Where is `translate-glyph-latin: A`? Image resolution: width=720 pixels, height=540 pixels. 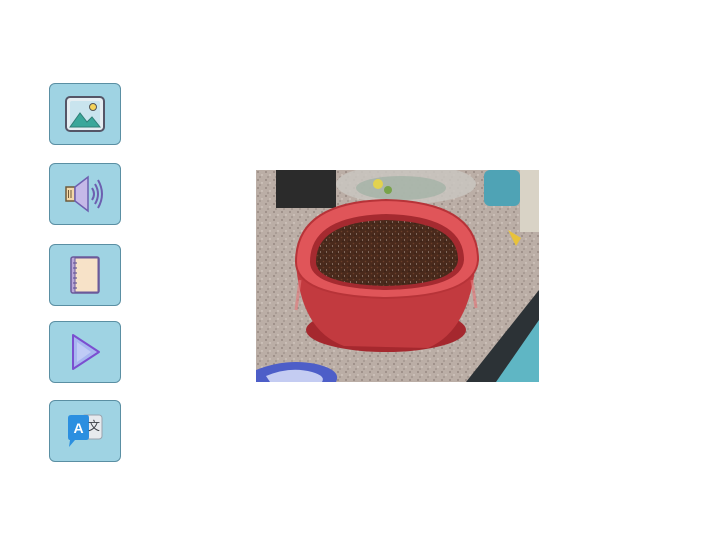
translate-glyph-latin: A is located at coordinates (78, 428).